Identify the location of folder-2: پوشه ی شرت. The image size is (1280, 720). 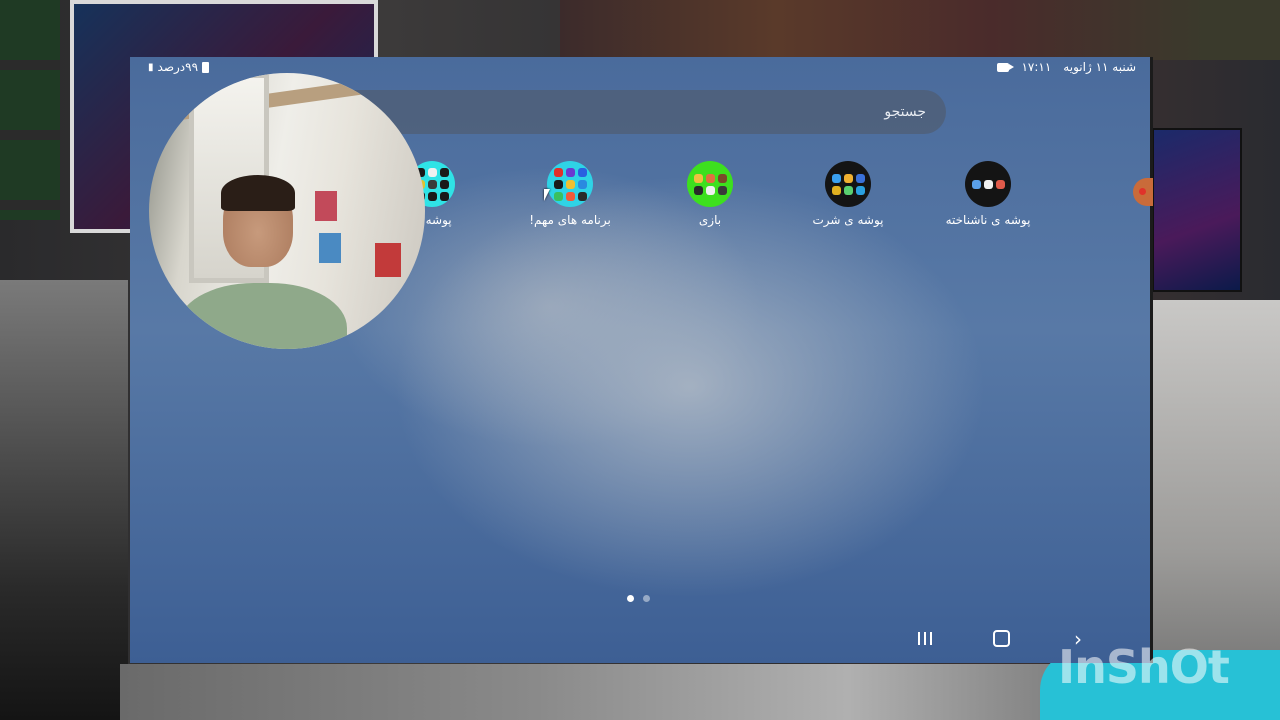
(848, 194).